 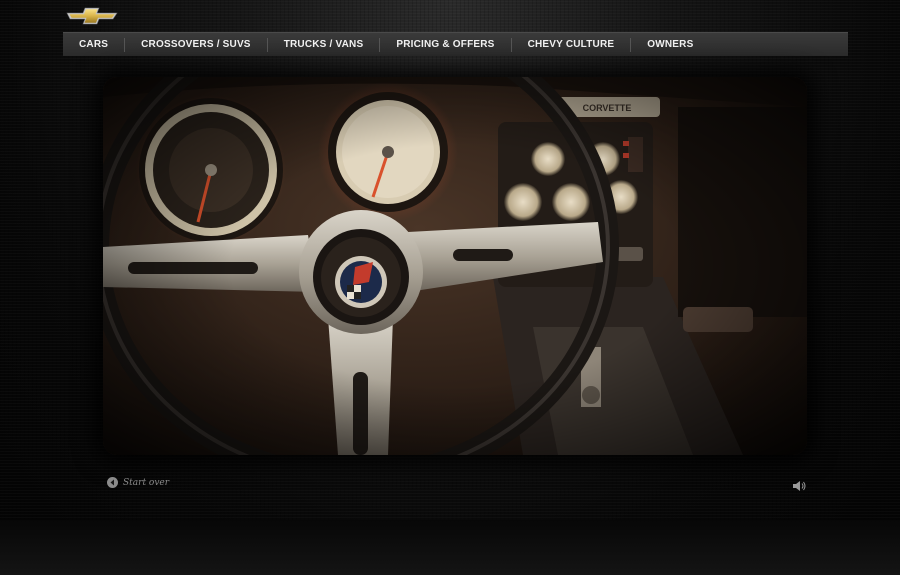 I want to click on nav-item-pricing-offers: PRICING & OFFERS, so click(x=446, y=44).